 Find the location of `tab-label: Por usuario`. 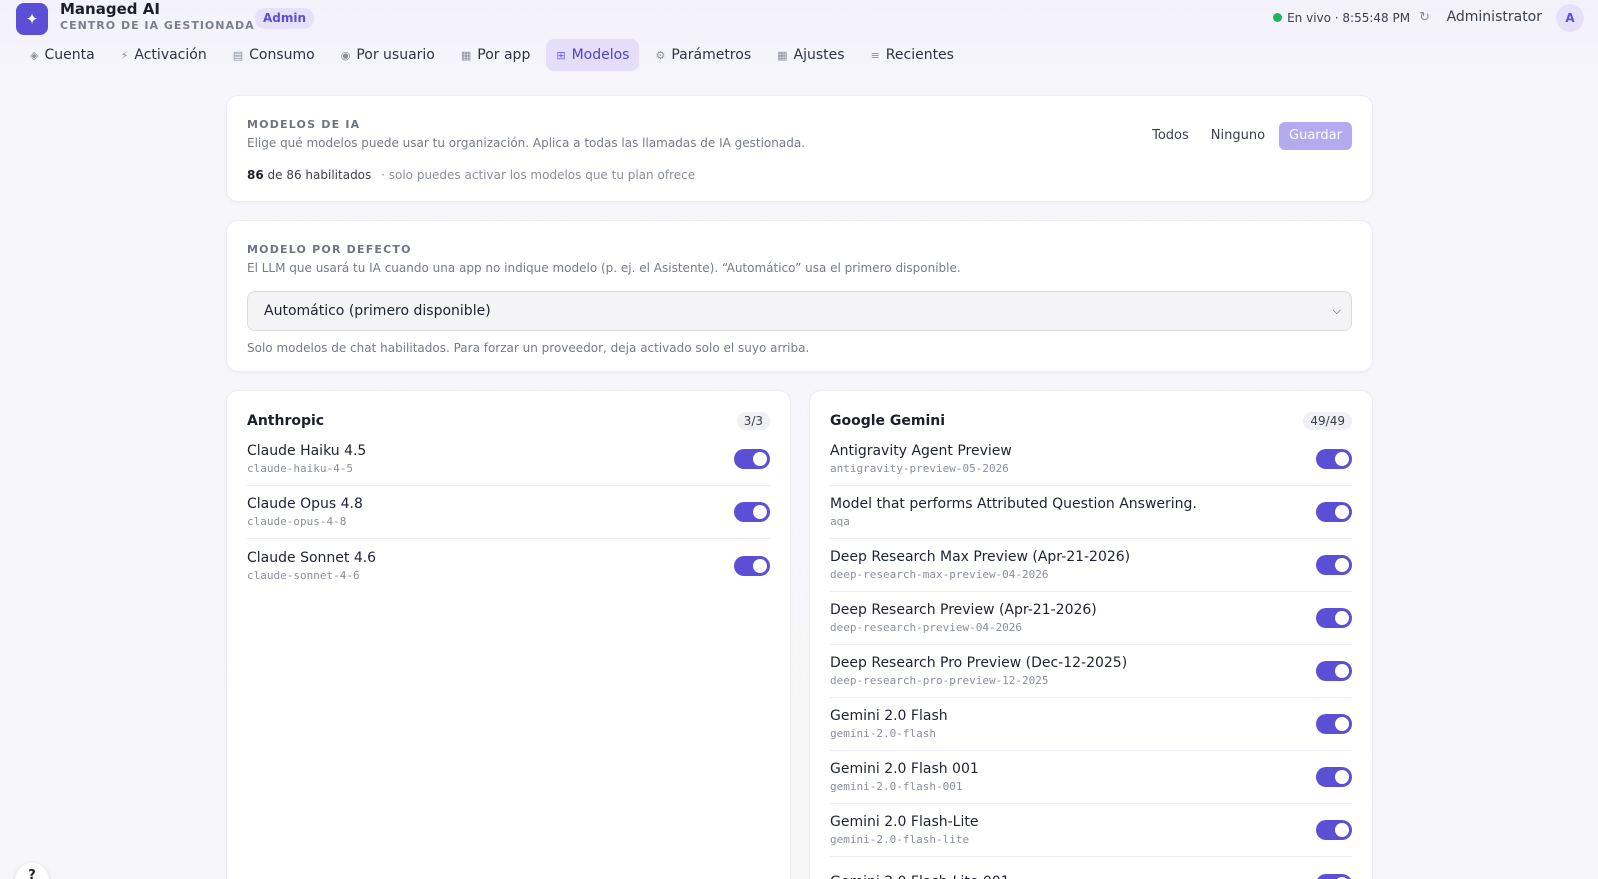

tab-label: Por usuario is located at coordinates (395, 55).